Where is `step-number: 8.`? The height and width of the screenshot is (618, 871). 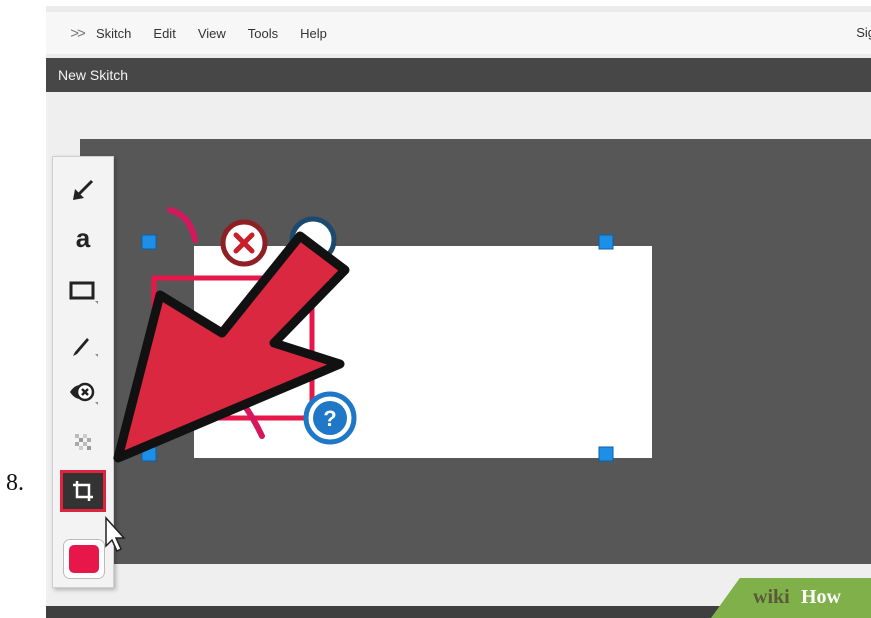 step-number: 8. is located at coordinates (15, 483).